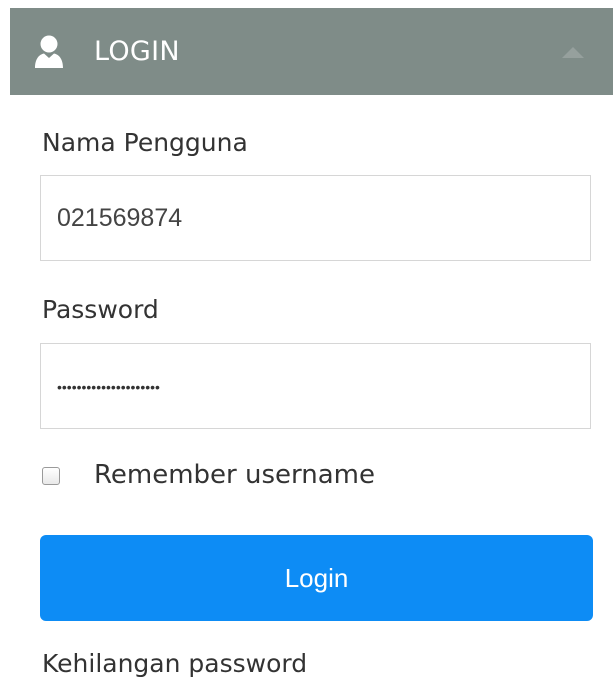 The width and height of the screenshot is (613, 693). What do you see at coordinates (174, 663) in the screenshot?
I see `forgot-password-link: Kehilangan password` at bounding box center [174, 663].